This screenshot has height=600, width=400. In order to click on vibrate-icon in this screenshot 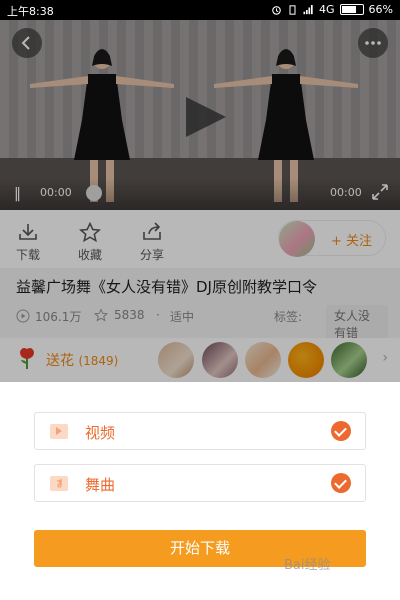, I will do `click(292, 9)`.